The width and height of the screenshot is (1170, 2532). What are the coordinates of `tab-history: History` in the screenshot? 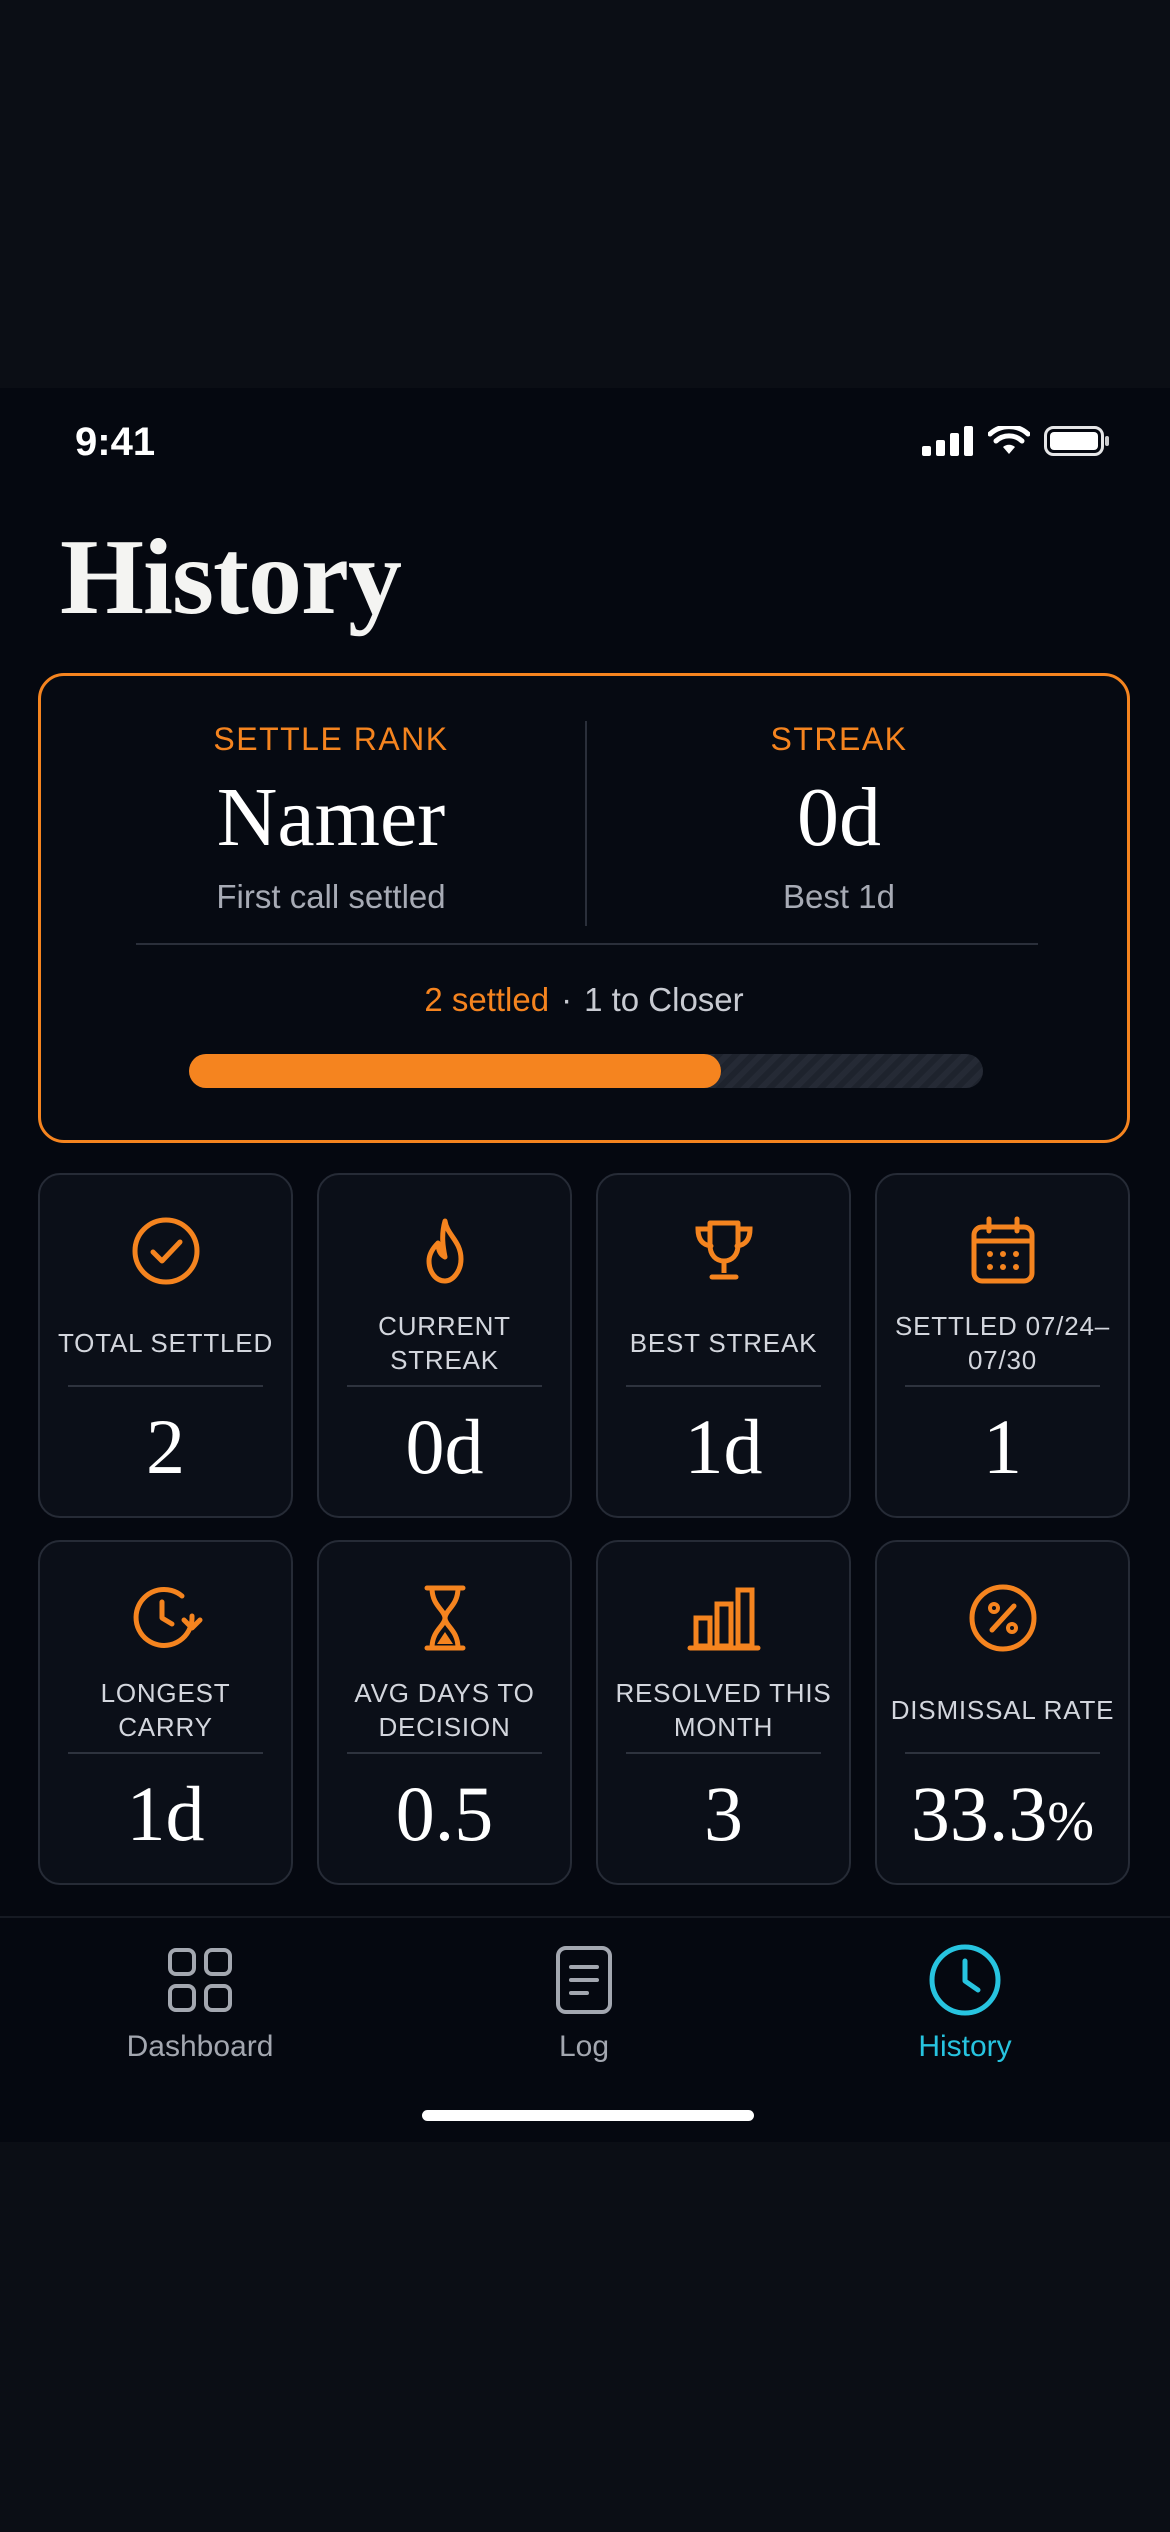 It's located at (965, 2002).